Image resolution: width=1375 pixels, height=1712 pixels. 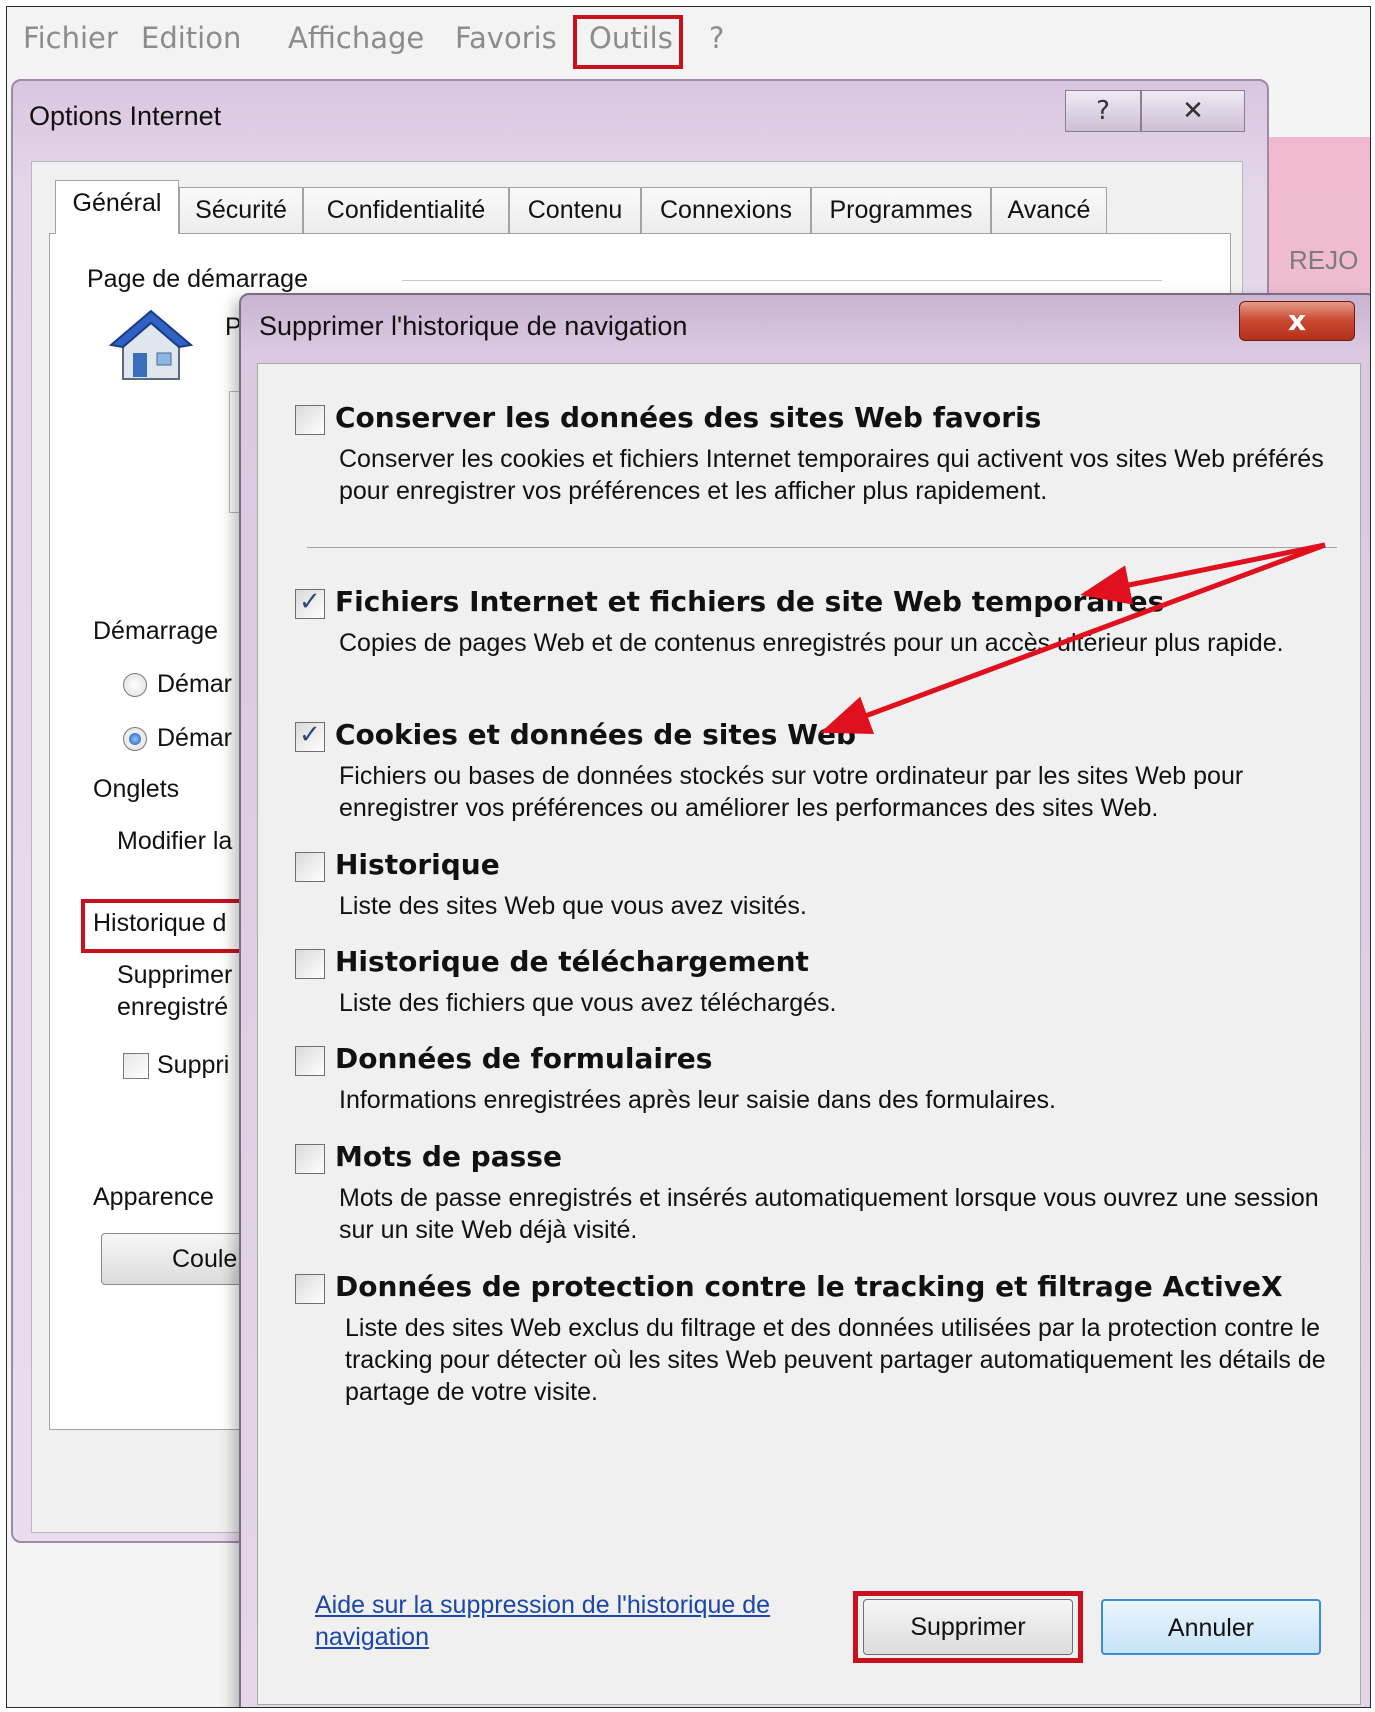 I want to click on tab-general: Général, so click(x=117, y=207).